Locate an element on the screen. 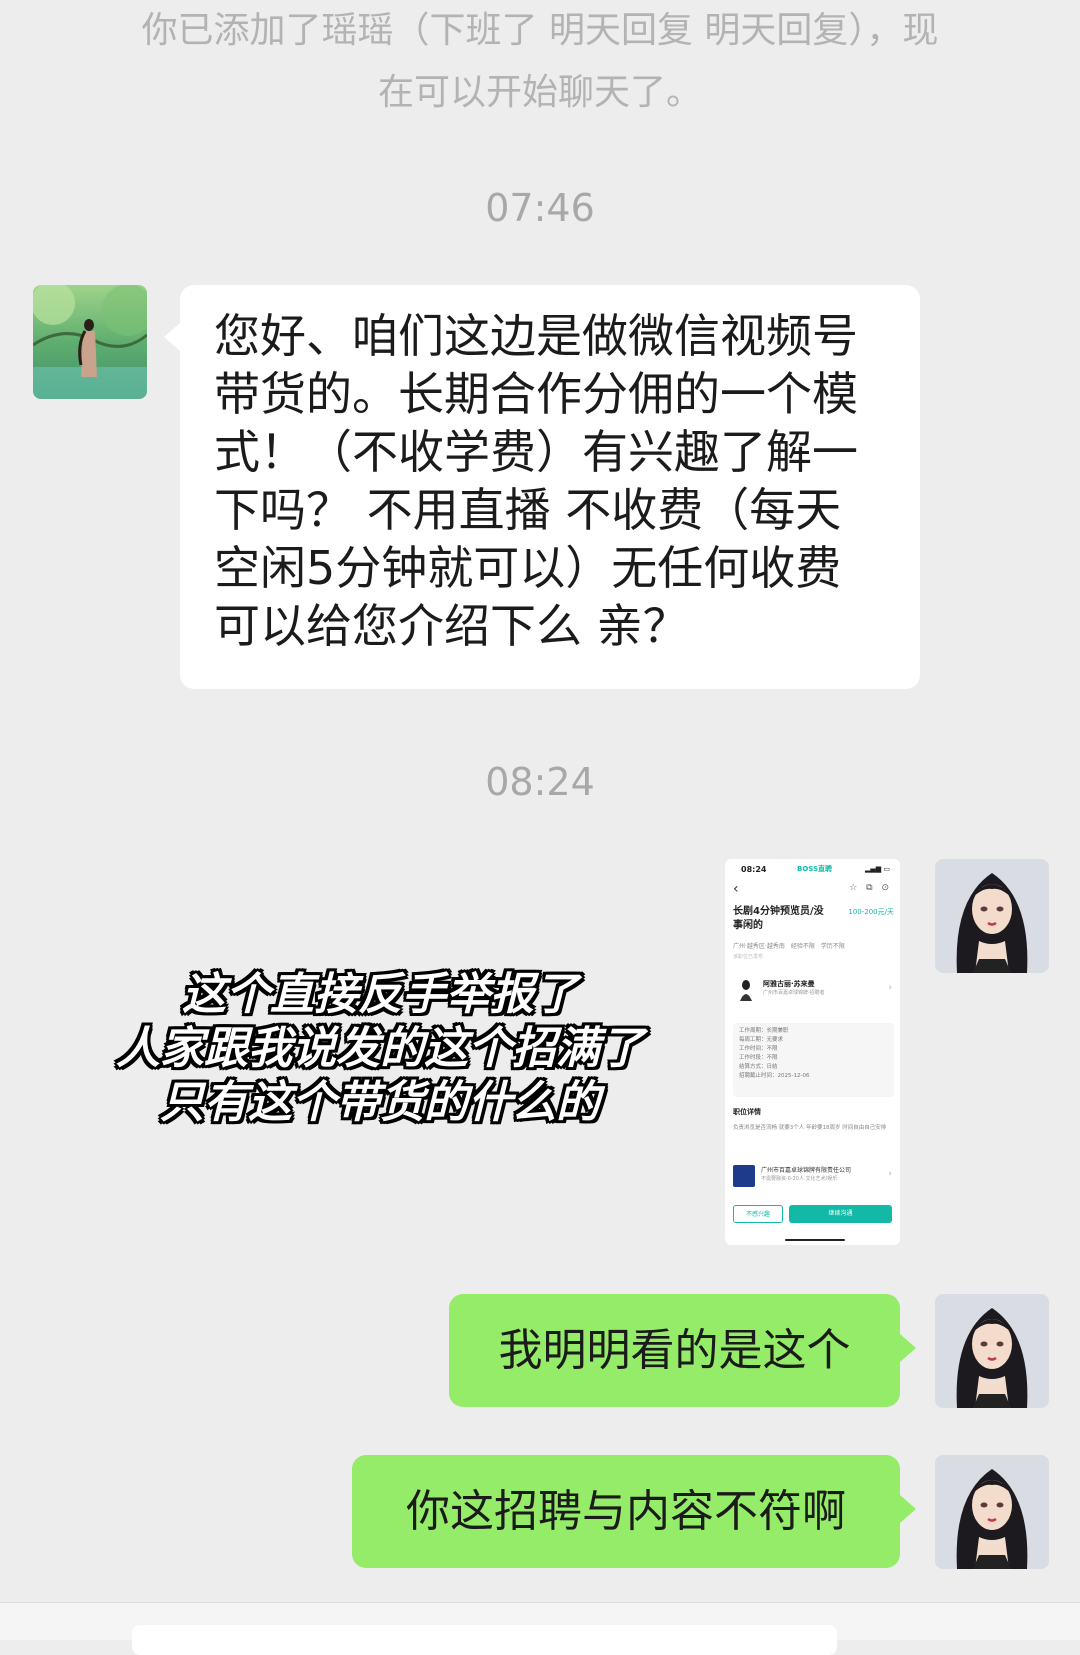 This screenshot has width=1080, height=1655. job-sub-note: 该职位已发布 is located at coordinates (748, 957).